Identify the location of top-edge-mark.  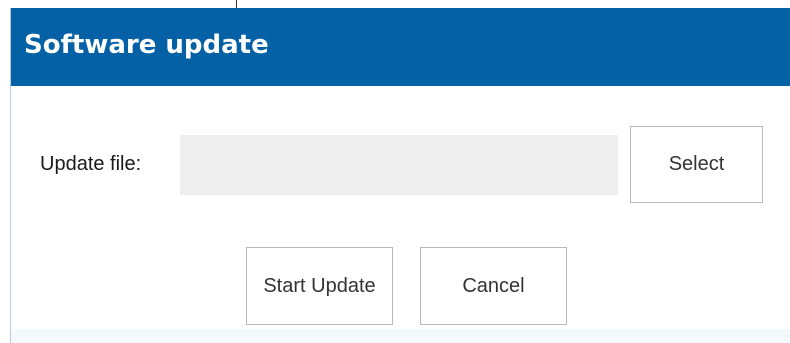
(236, 4).